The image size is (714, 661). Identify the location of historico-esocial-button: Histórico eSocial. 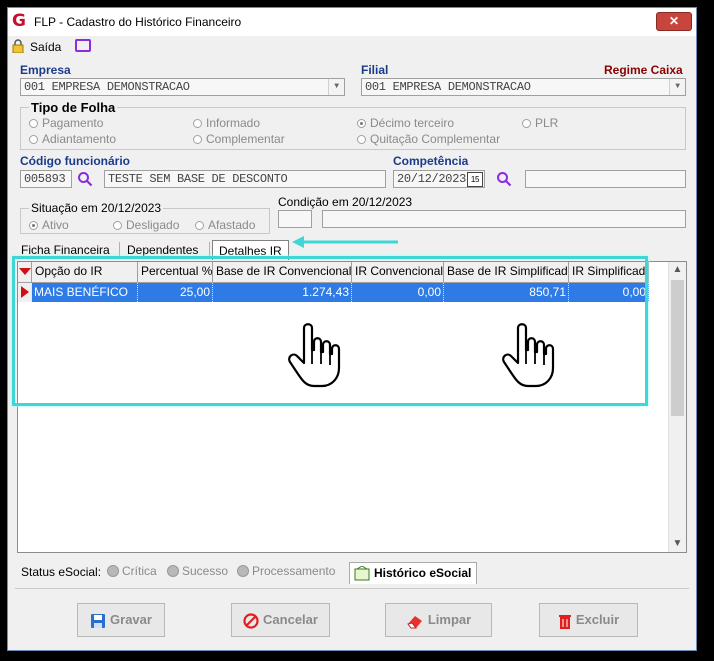
(413, 573).